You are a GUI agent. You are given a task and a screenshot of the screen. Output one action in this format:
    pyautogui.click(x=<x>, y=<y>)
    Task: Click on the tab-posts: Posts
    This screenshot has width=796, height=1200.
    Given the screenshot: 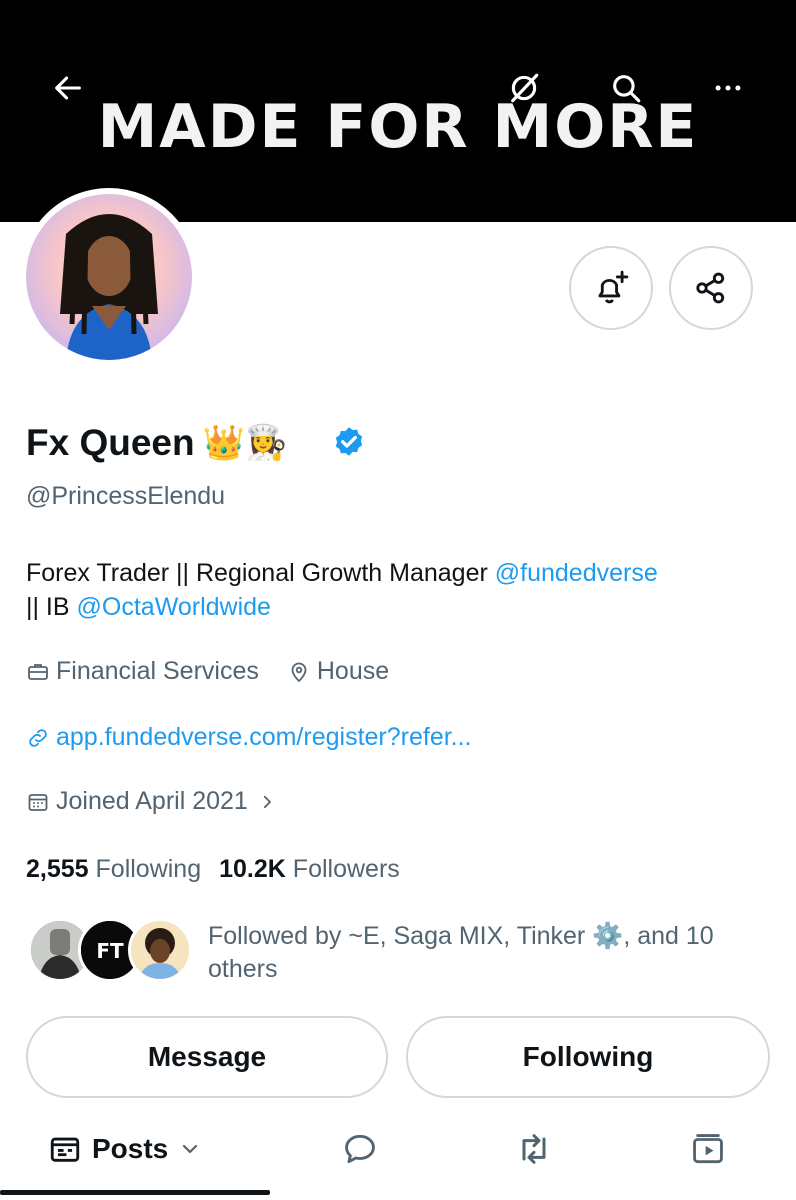 What is the action you would take?
    pyautogui.click(x=125, y=1149)
    